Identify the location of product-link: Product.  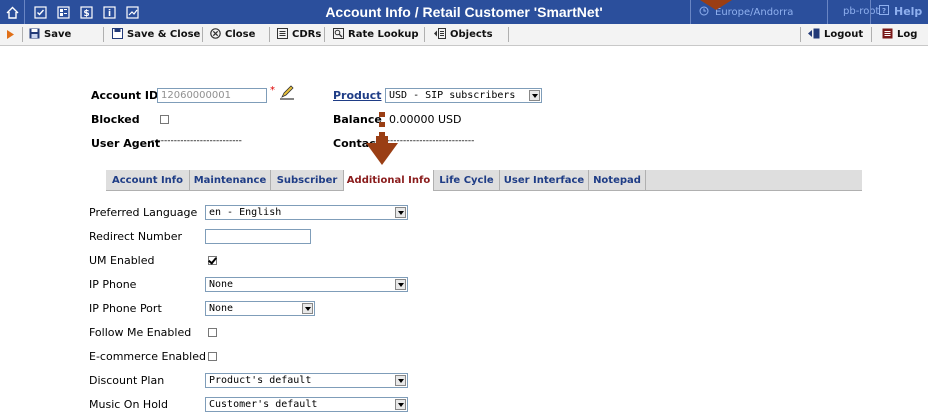
(357, 95).